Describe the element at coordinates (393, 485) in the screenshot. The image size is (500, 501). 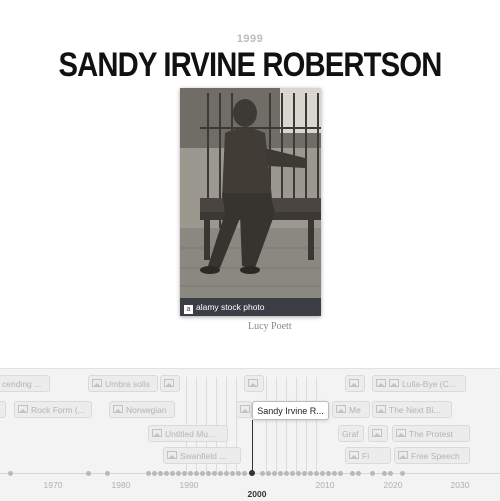
I see `year-tick: 2020` at that location.